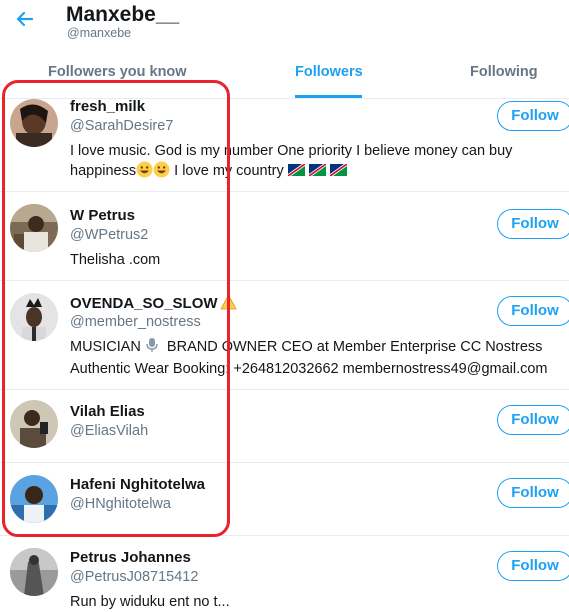  Describe the element at coordinates (328, 96) in the screenshot. I see `active-tab-indicator` at that location.